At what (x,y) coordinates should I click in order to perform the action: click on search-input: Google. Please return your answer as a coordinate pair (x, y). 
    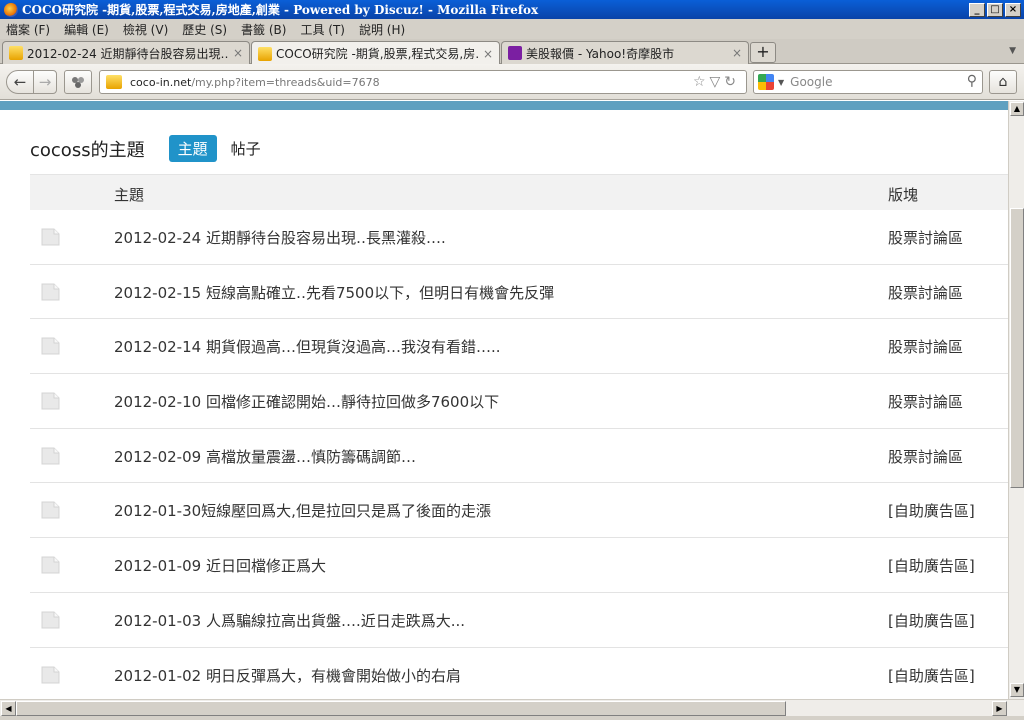
    Looking at the image, I should click on (811, 82).